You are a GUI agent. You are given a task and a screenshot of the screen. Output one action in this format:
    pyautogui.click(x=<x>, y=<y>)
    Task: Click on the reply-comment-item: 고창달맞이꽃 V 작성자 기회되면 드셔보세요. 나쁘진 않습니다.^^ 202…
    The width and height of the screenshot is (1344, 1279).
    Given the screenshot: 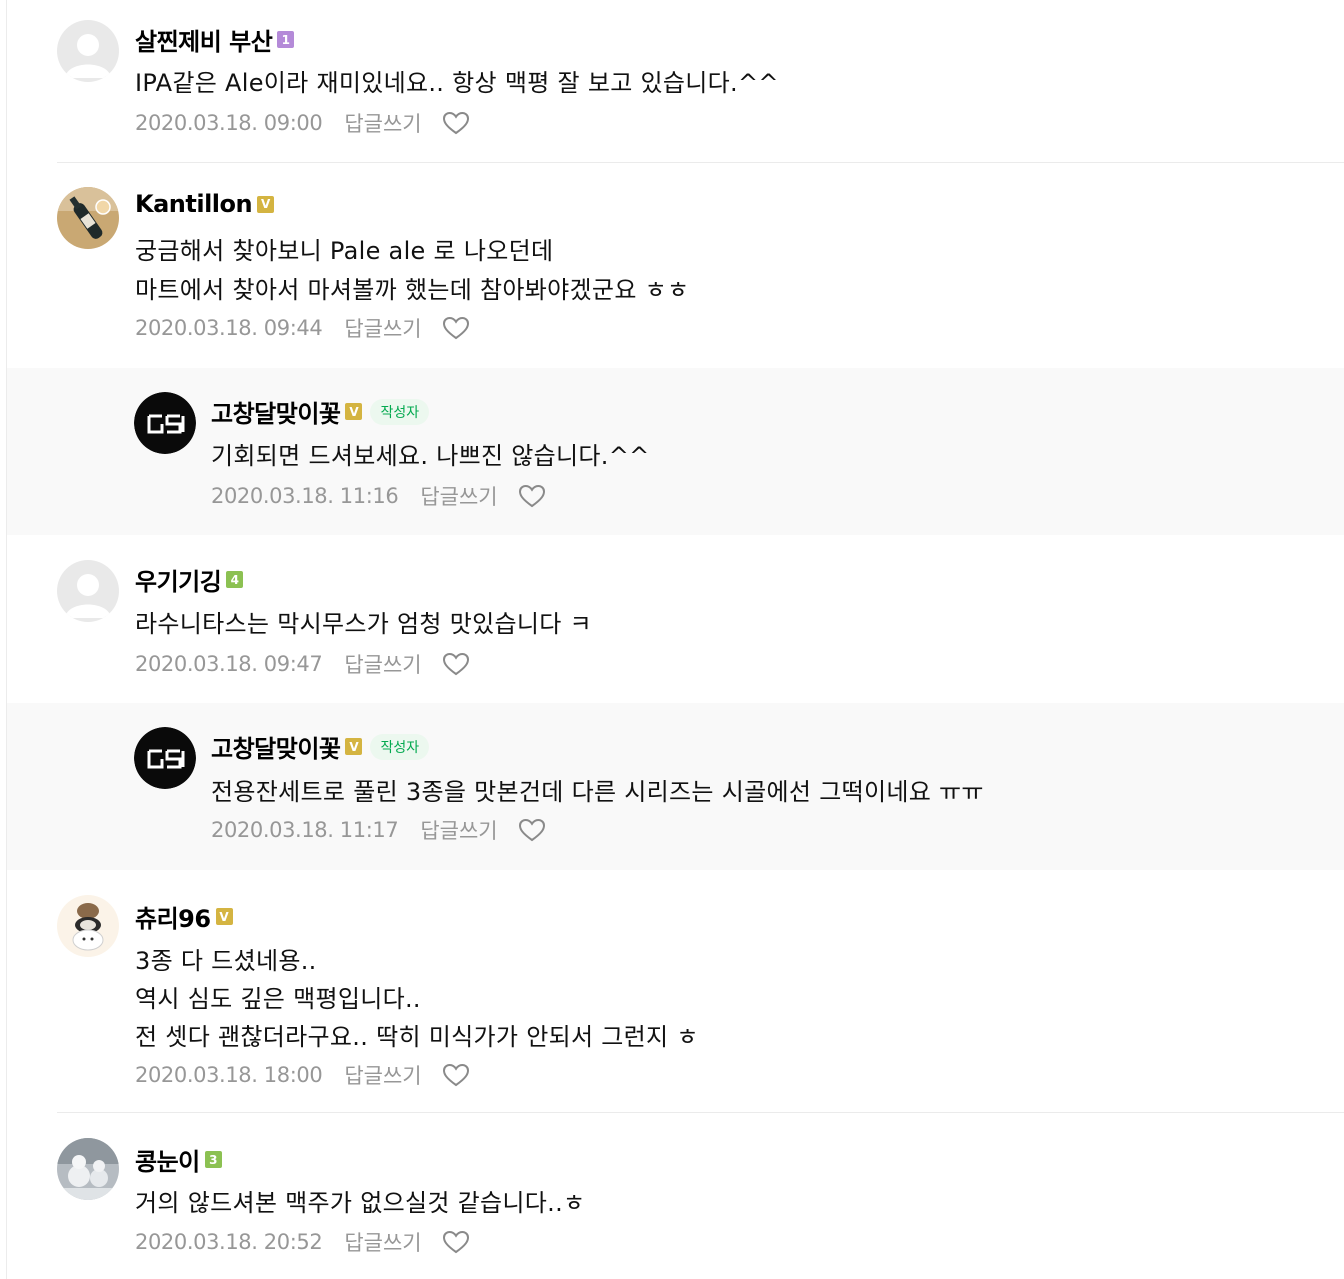 What is the action you would take?
    pyautogui.click(x=675, y=451)
    